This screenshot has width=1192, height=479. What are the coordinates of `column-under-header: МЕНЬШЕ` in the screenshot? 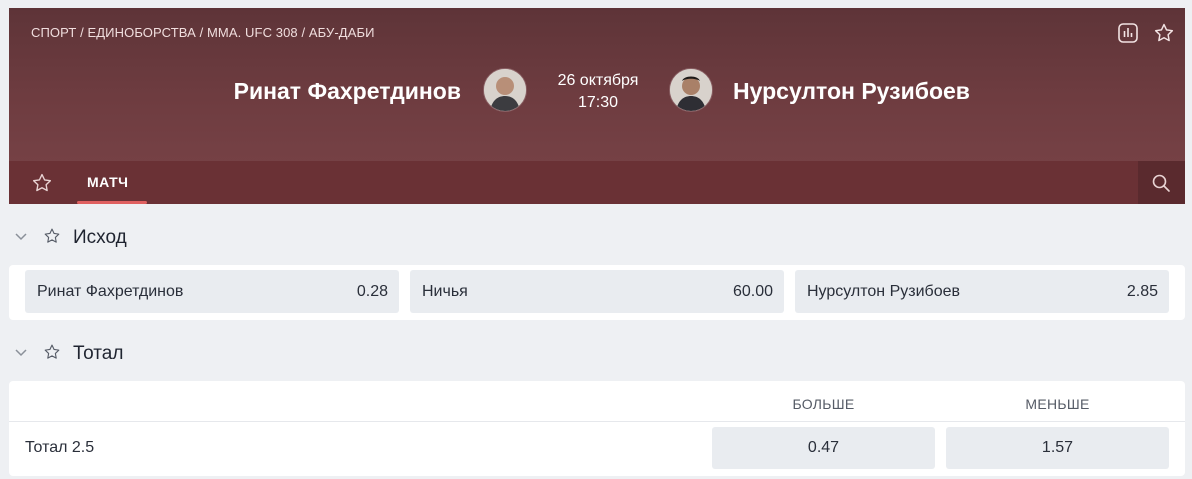 It's located at (1057, 404).